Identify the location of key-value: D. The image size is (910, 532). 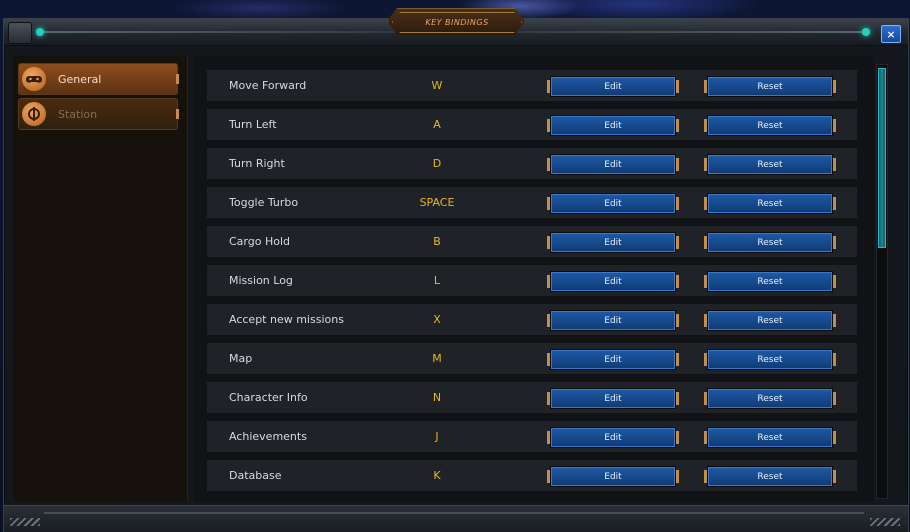
(437, 163).